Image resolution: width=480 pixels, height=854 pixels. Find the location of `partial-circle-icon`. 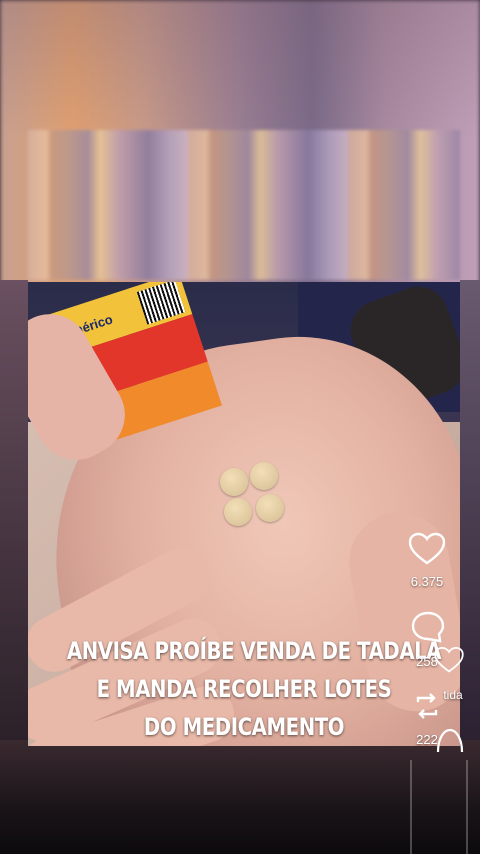

partial-circle-icon is located at coordinates (450, 741).